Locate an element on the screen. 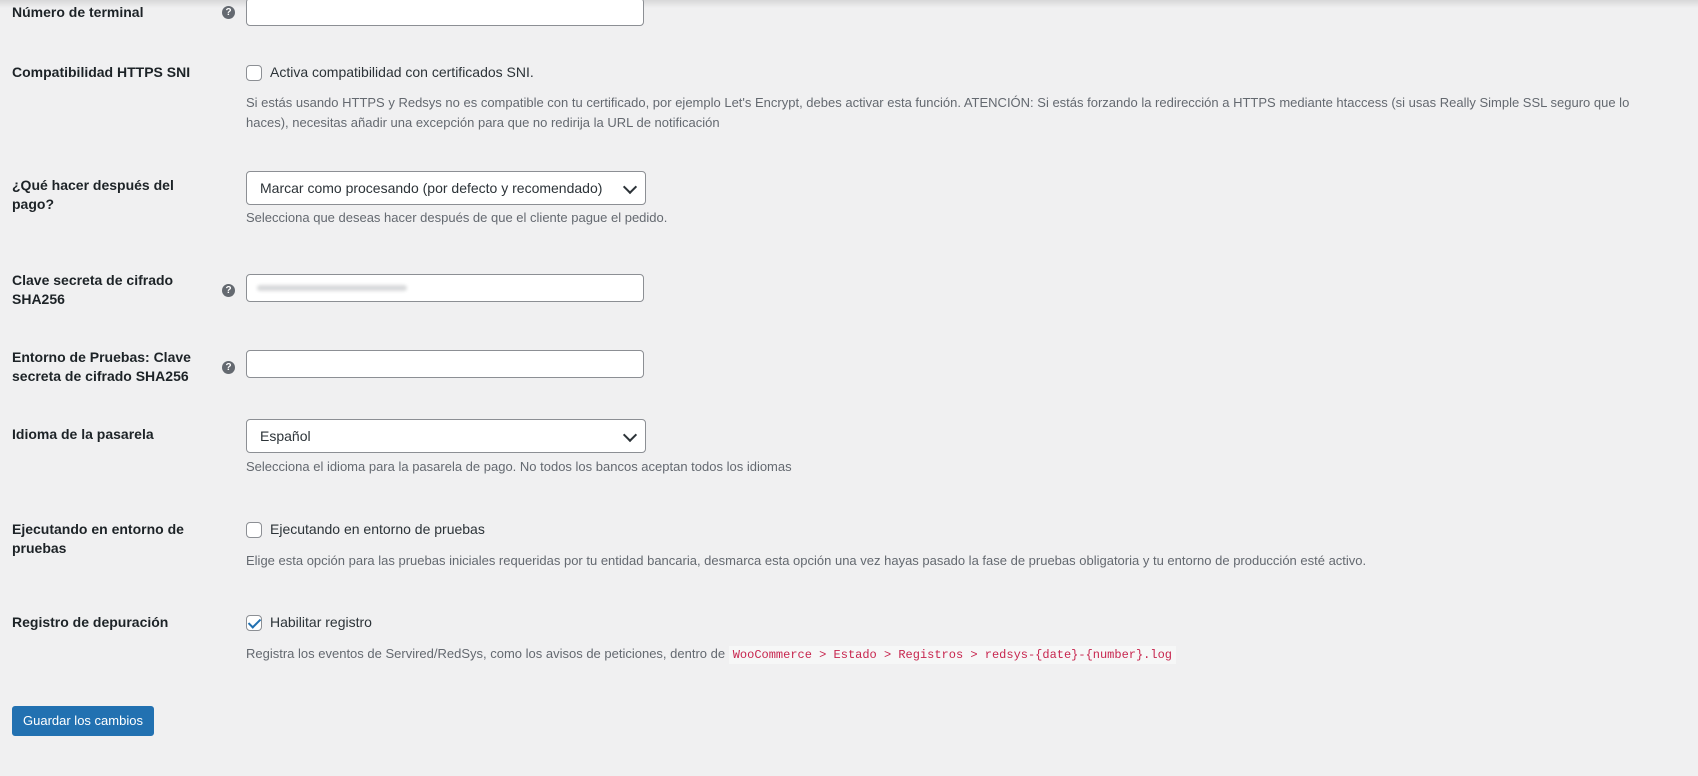 This screenshot has width=1698, height=776. terminal-input is located at coordinates (445, 13).